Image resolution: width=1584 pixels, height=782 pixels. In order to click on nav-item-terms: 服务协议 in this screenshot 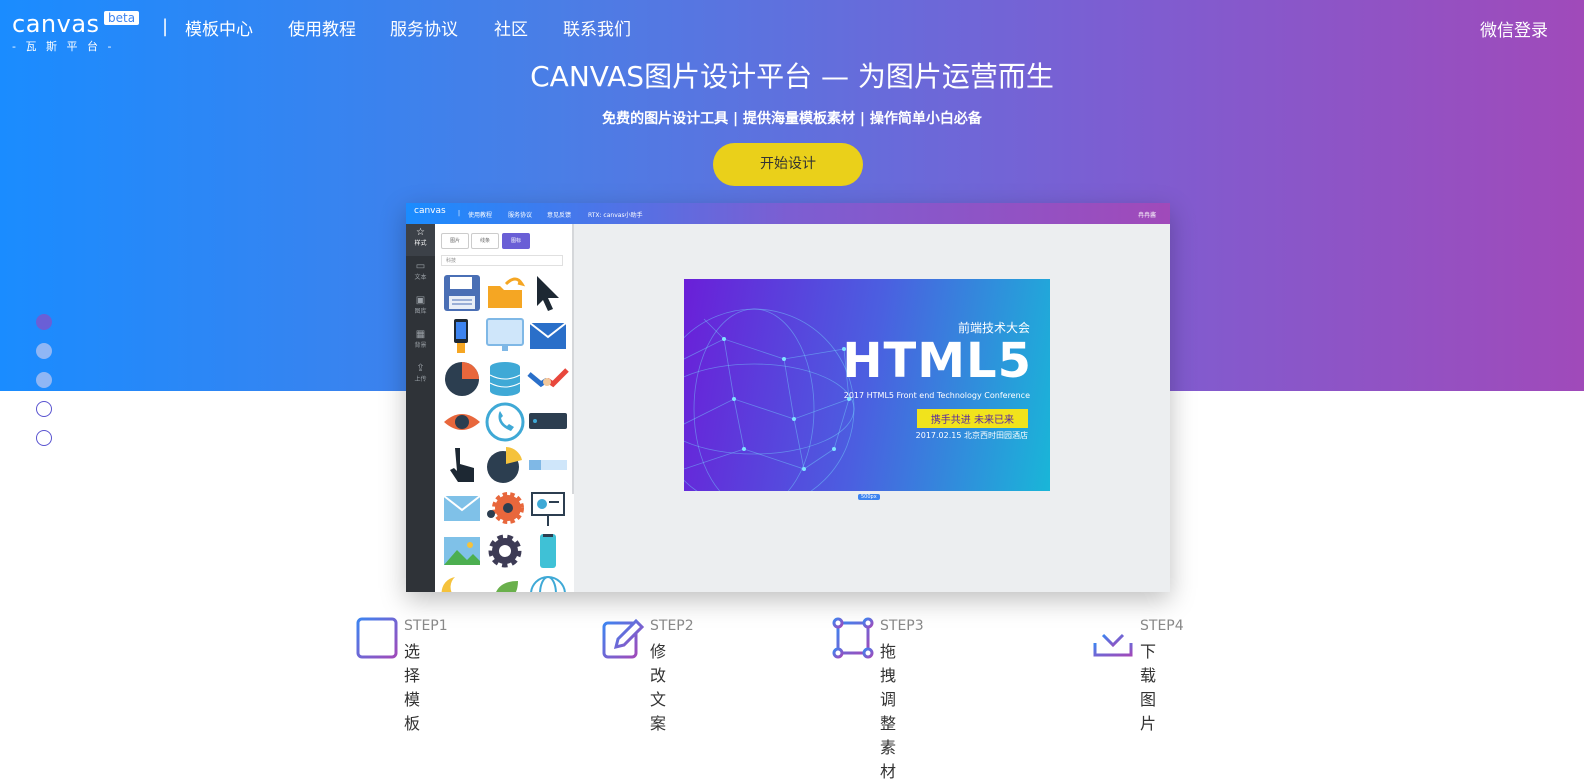, I will do `click(424, 27)`.